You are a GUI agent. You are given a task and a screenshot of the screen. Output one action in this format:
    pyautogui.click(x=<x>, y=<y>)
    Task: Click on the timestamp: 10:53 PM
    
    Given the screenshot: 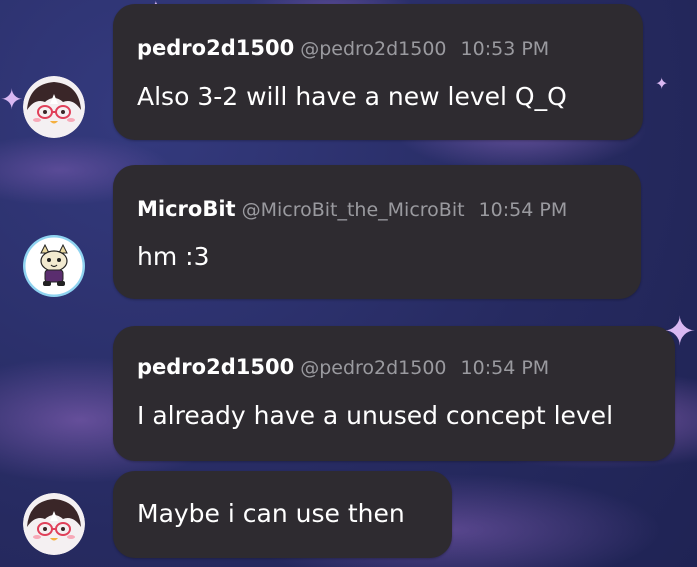 What is the action you would take?
    pyautogui.click(x=505, y=49)
    